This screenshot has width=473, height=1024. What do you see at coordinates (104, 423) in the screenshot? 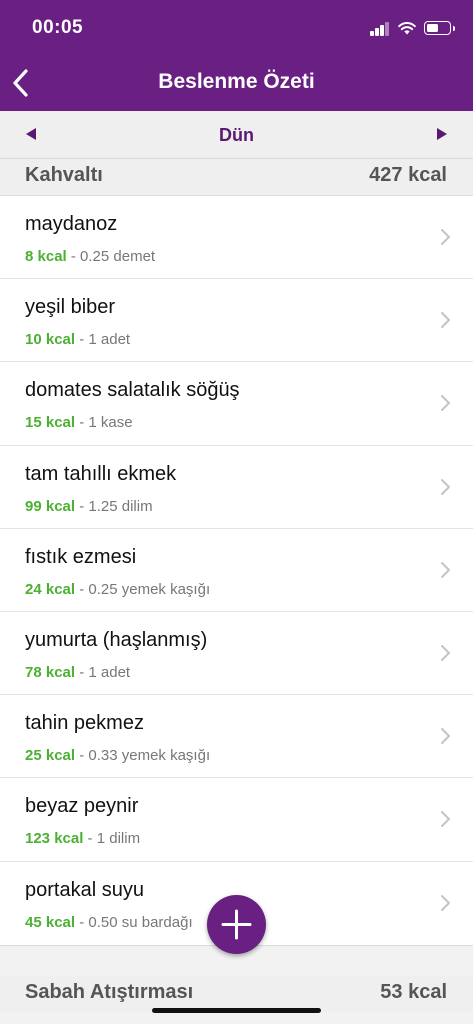
I see `food-portion: - 1 kase` at bounding box center [104, 423].